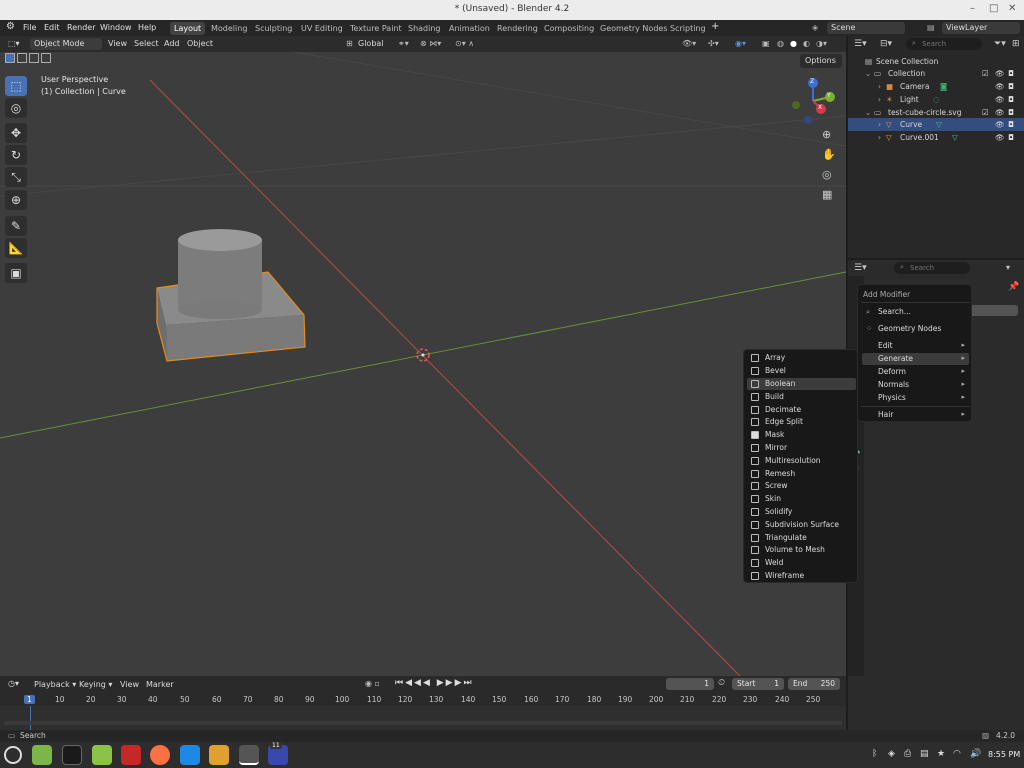  Describe the element at coordinates (30, 718) in the screenshot. I see `playhead-line` at that location.